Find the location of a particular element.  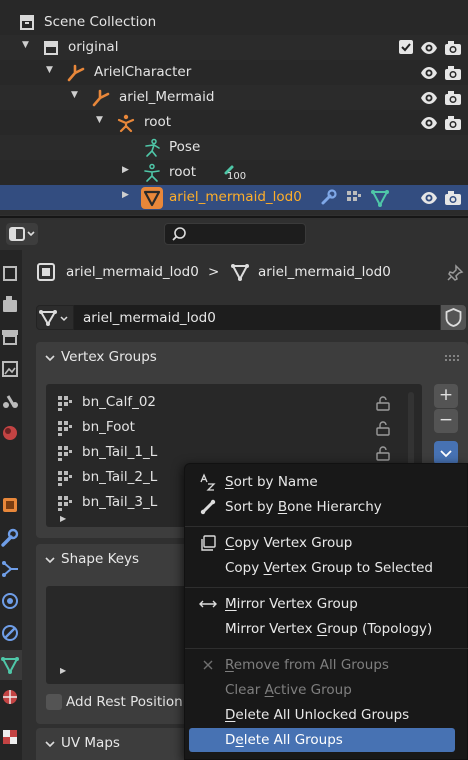

tab-world is located at coordinates (11, 433).